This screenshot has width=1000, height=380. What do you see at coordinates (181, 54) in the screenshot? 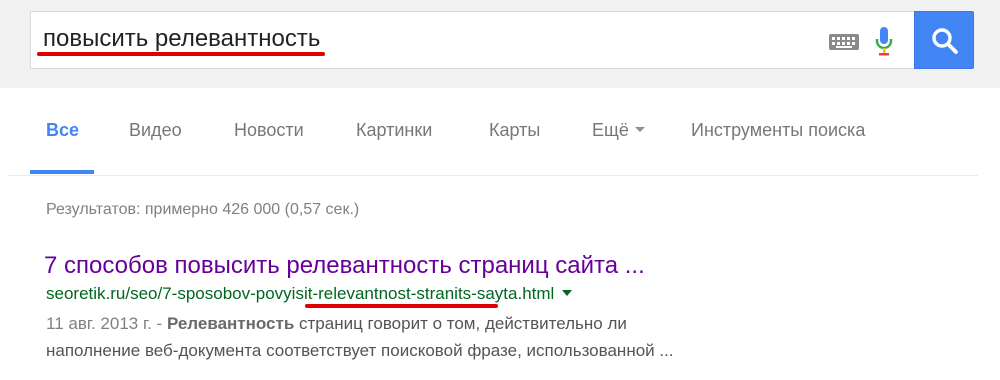
I see `query-highlight-underline` at bounding box center [181, 54].